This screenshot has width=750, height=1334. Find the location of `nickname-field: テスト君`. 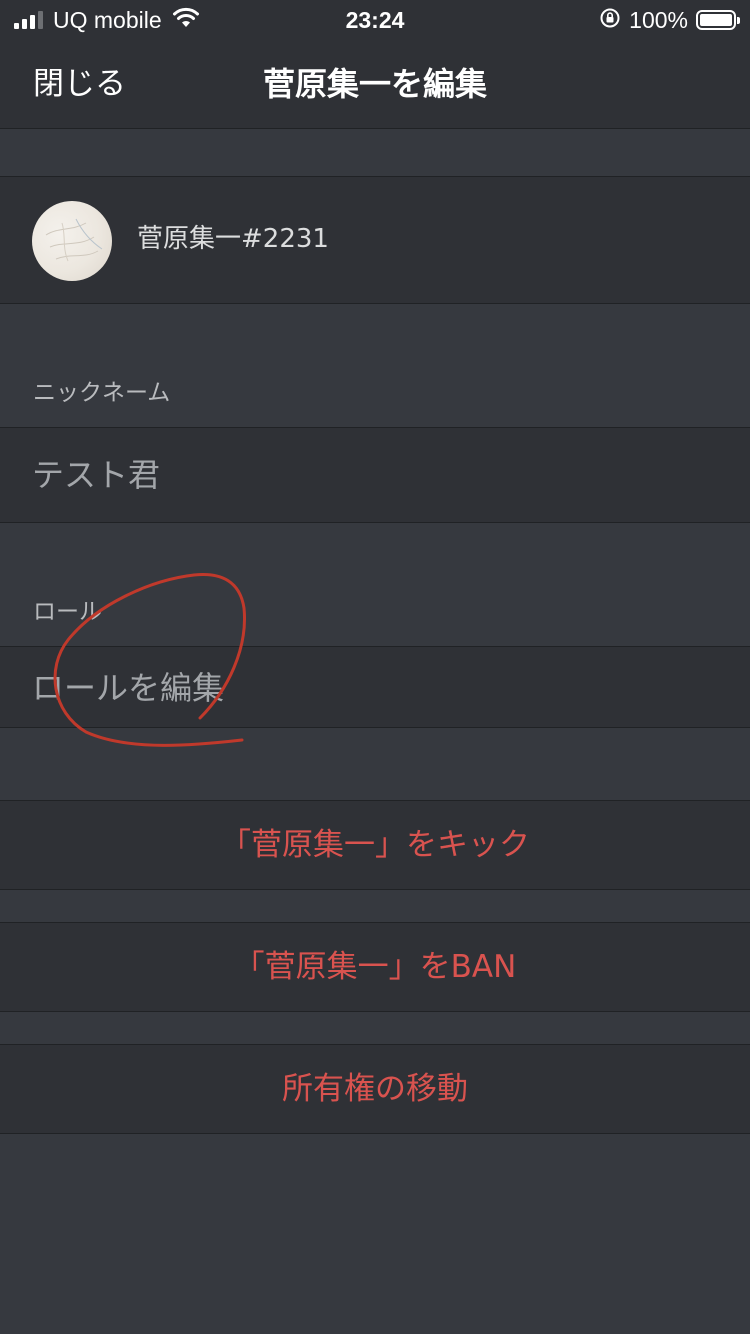

nickname-field: テスト君 is located at coordinates (375, 475).